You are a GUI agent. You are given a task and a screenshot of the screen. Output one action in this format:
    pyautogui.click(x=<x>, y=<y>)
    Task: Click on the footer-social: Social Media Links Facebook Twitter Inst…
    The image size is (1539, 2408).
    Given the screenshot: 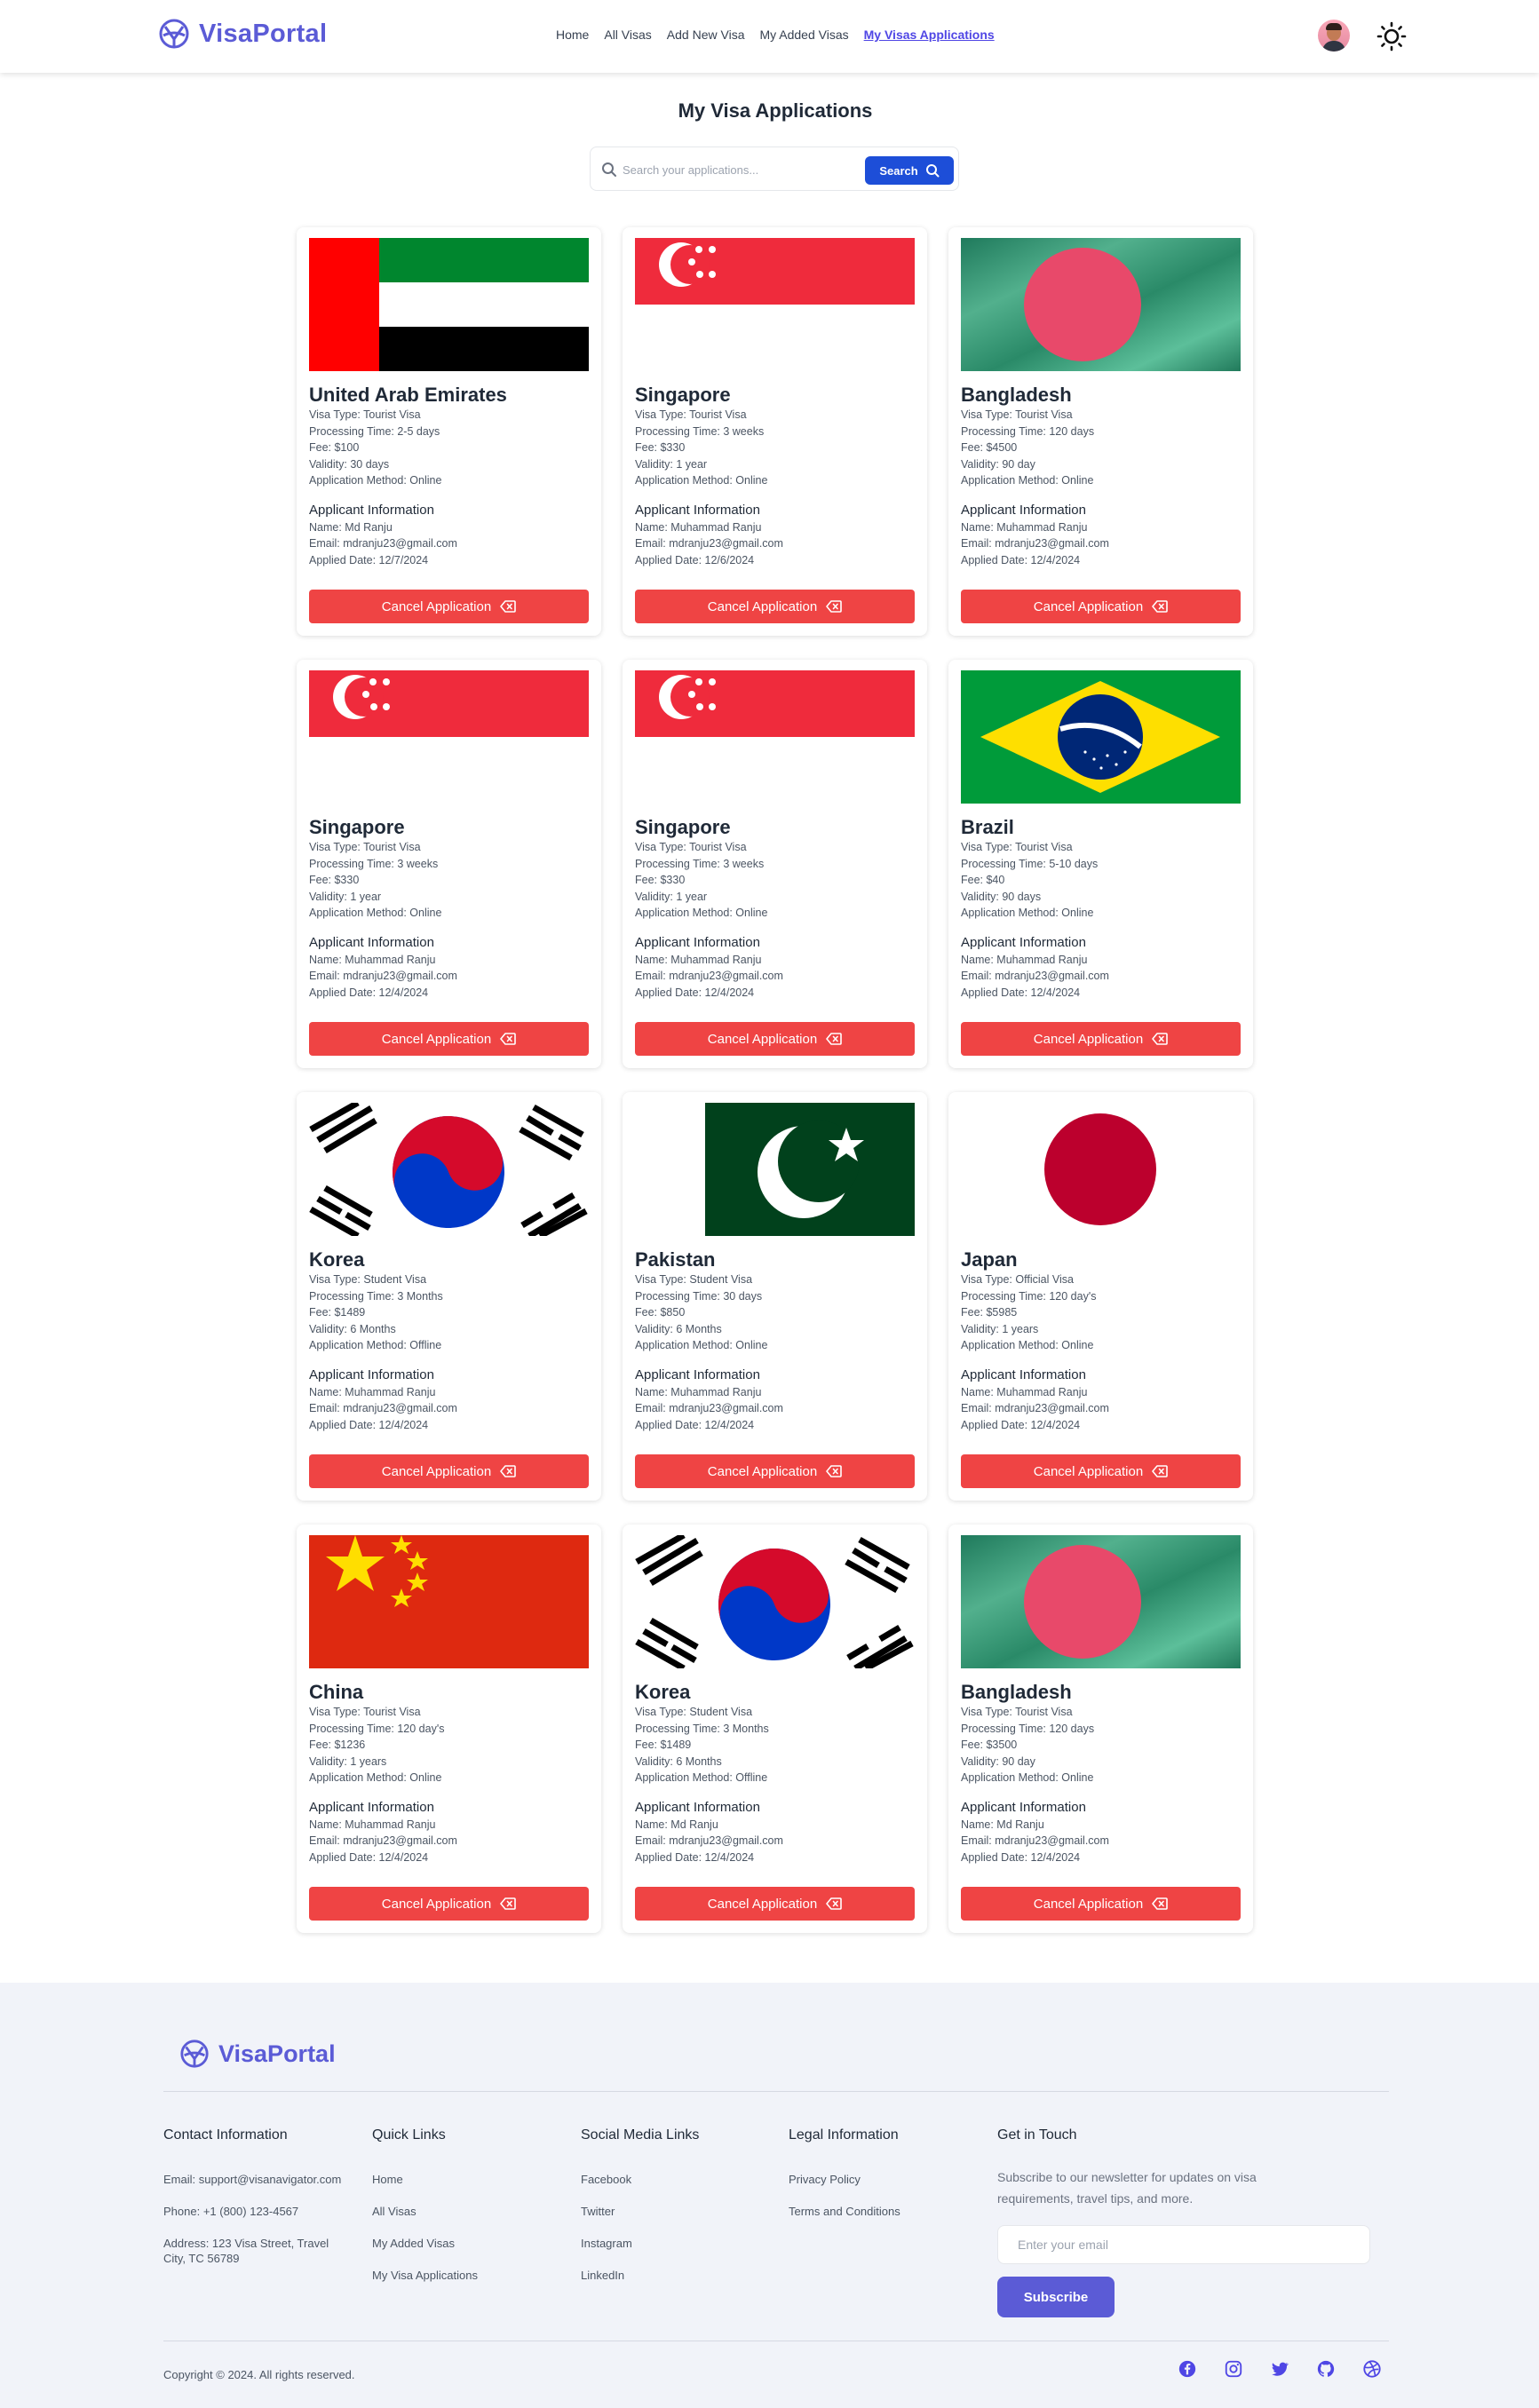 What is the action you would take?
    pyautogui.click(x=640, y=2213)
    